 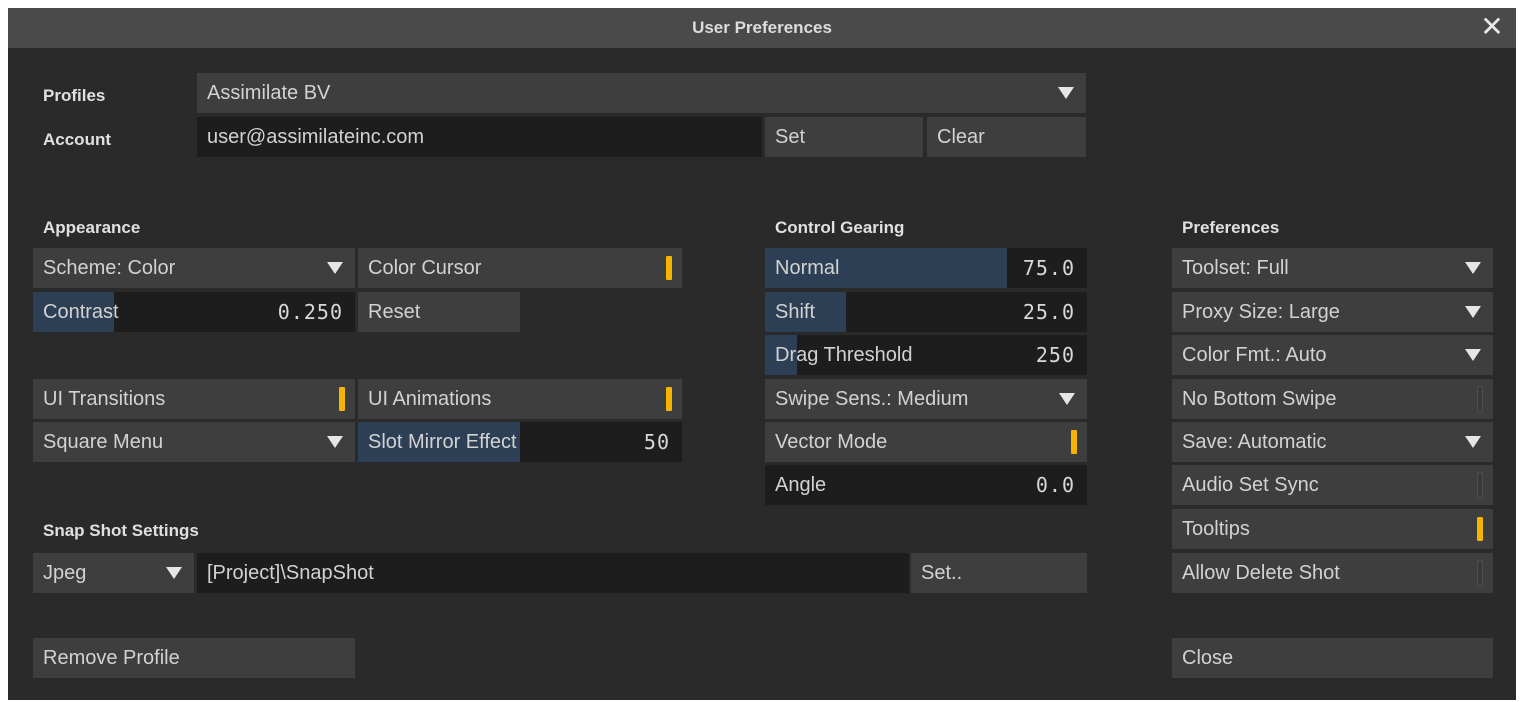 I want to click on preferences-heading: Preferences, so click(x=1231, y=227).